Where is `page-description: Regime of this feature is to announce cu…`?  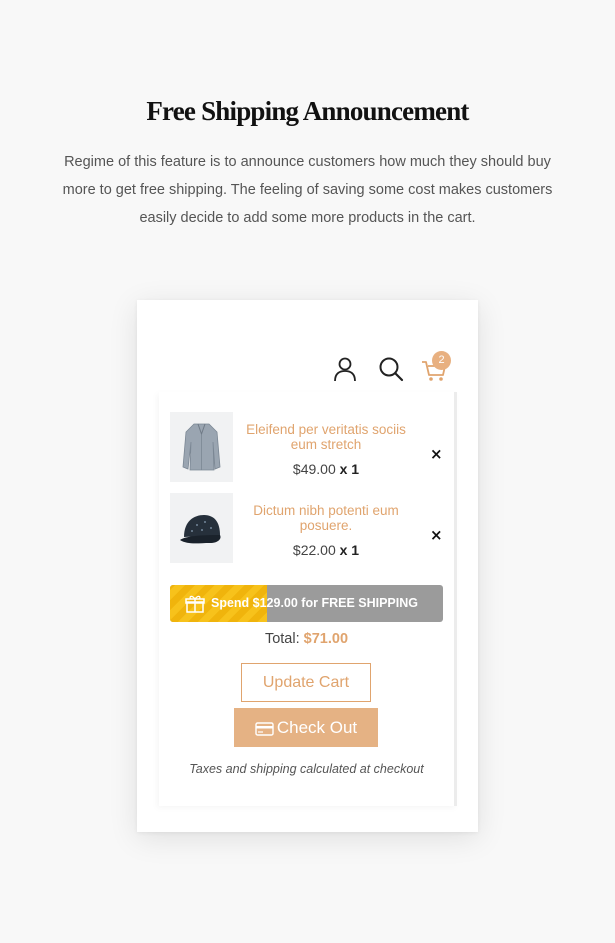
page-description: Regime of this feature is to announce cu… is located at coordinates (307, 190).